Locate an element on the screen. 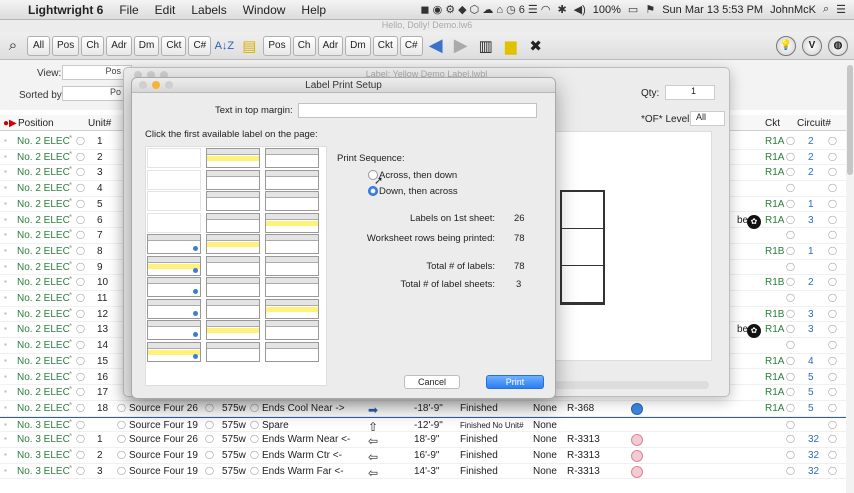 This screenshot has height=493, width=854. list-icon: ☰ is located at coordinates (841, 9).